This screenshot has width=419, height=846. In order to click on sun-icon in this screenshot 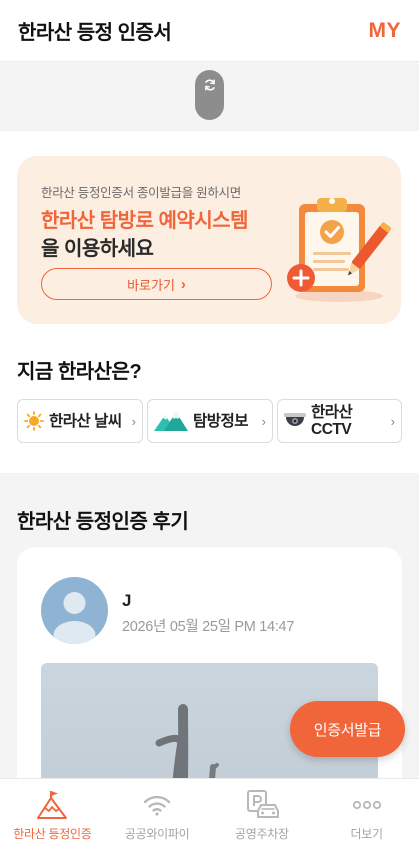, I will do `click(34, 421)`.